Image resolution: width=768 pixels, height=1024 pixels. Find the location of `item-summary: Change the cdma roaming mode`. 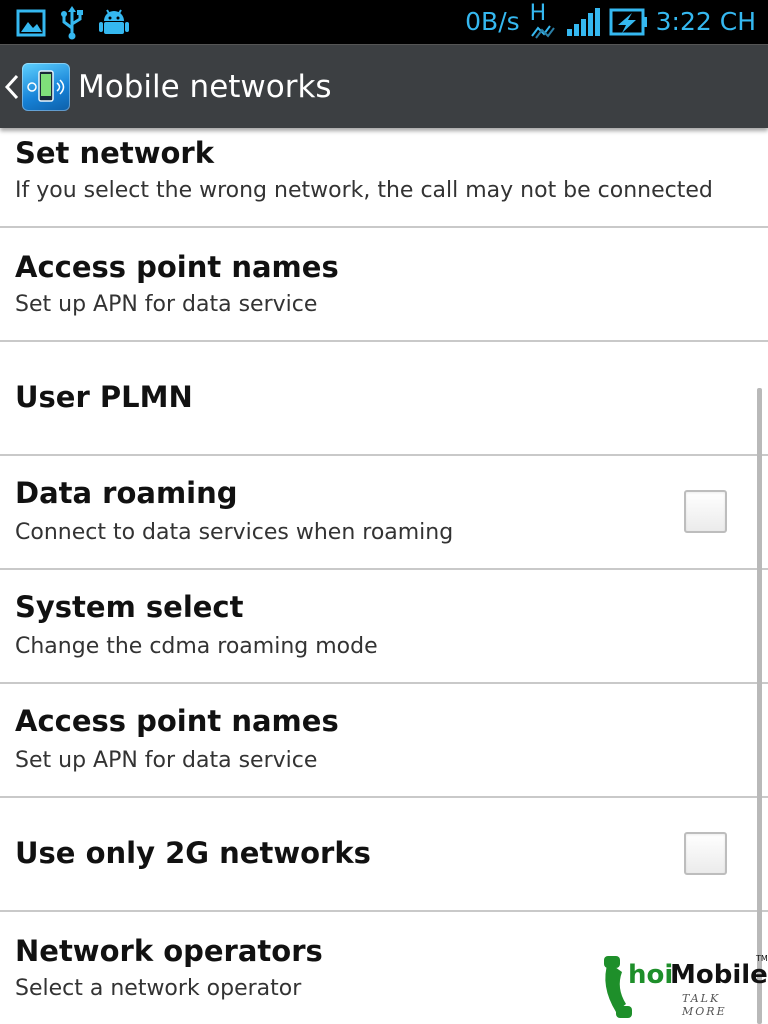

item-summary: Change the cdma roaming mode is located at coordinates (196, 646).